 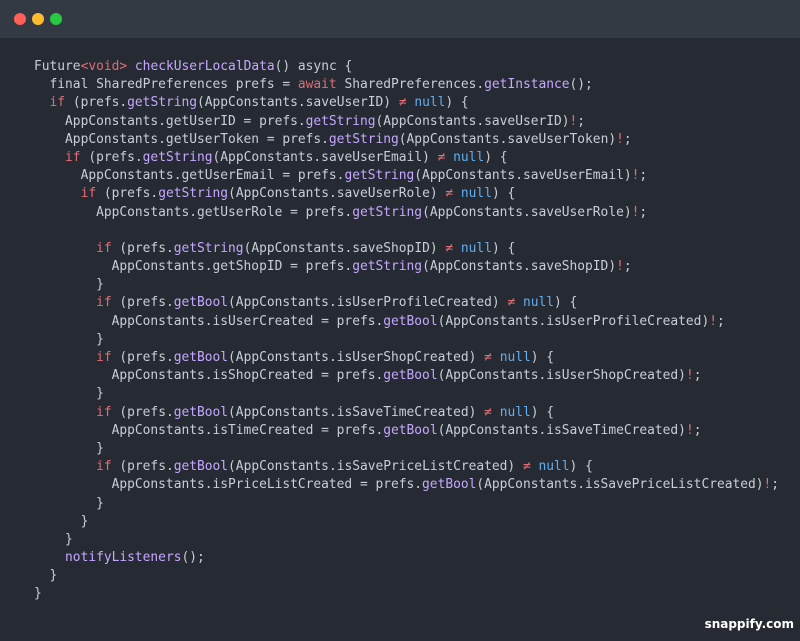 I want to click on code-token: (AppConstants.saveUserID), so click(x=472, y=121).